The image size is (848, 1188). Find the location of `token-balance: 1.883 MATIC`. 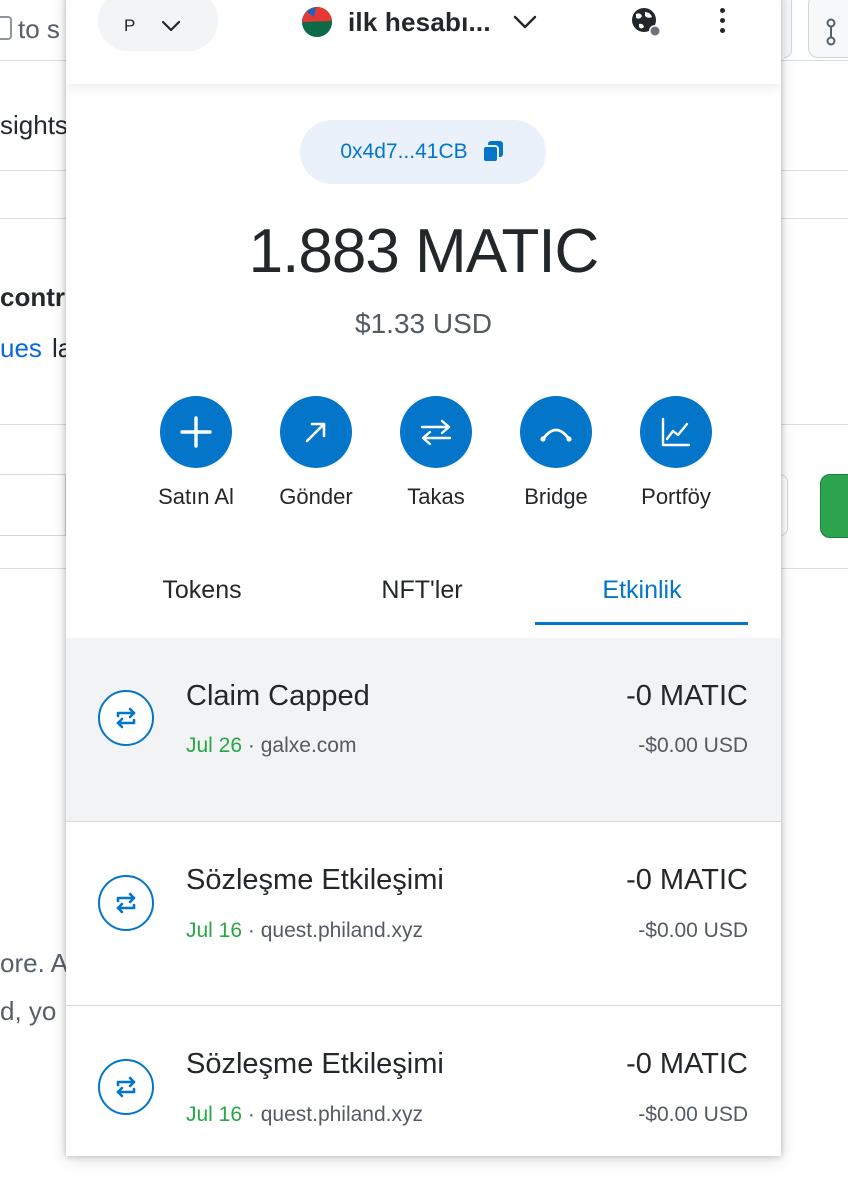

token-balance: 1.883 MATIC is located at coordinates (424, 251).